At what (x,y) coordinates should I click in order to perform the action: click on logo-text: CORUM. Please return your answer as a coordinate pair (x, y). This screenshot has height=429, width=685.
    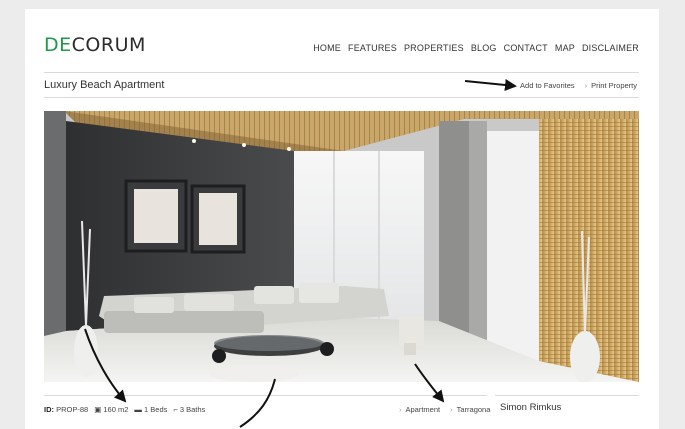
    Looking at the image, I should click on (108, 45).